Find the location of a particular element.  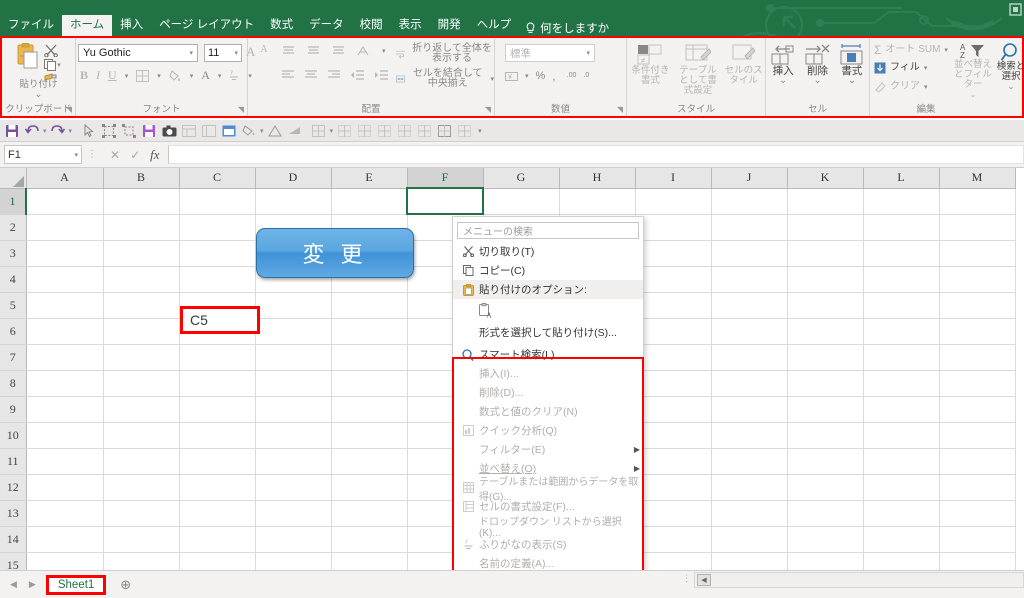

cell-a7 is located at coordinates (65, 357).